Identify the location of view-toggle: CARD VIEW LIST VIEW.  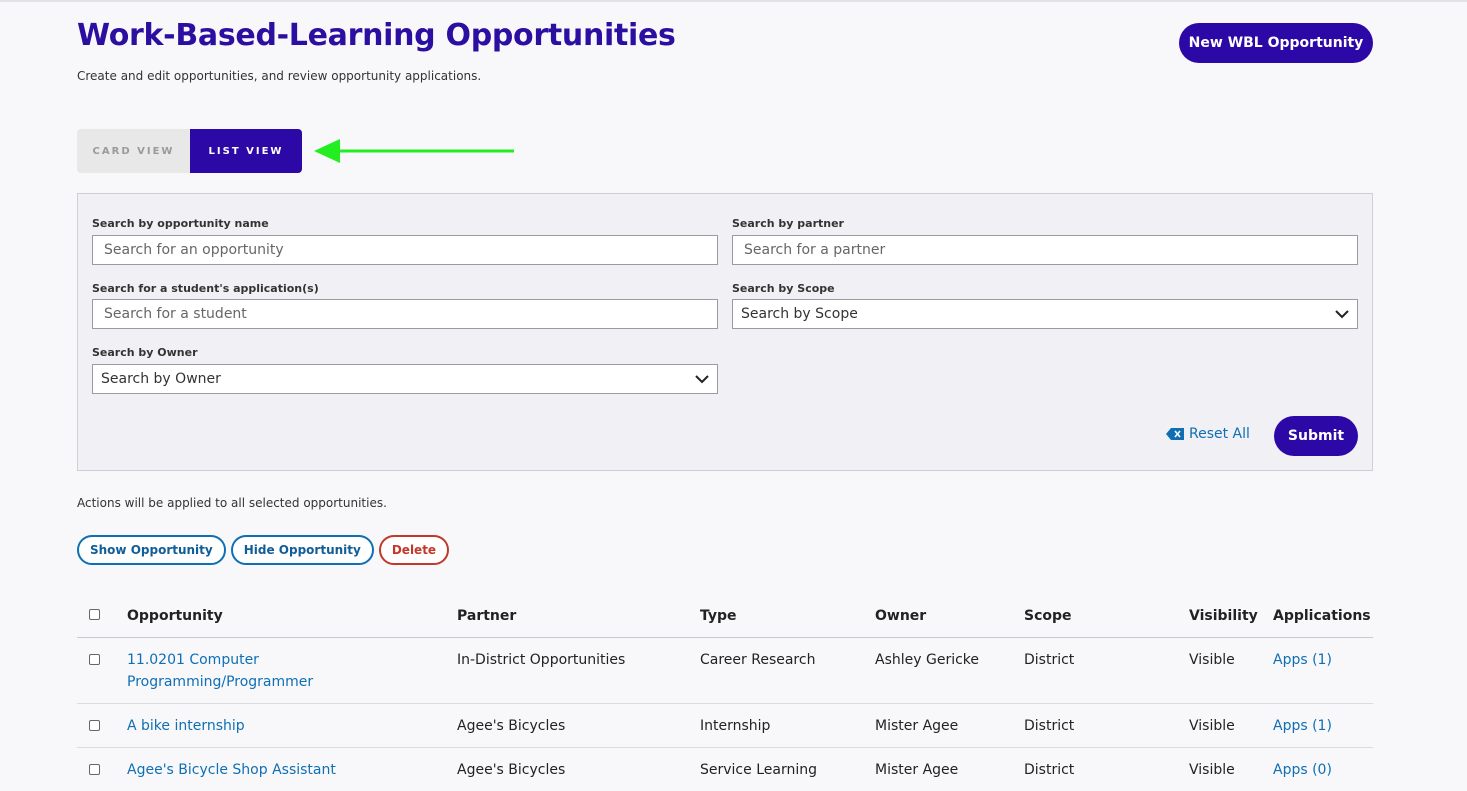
(189, 151).